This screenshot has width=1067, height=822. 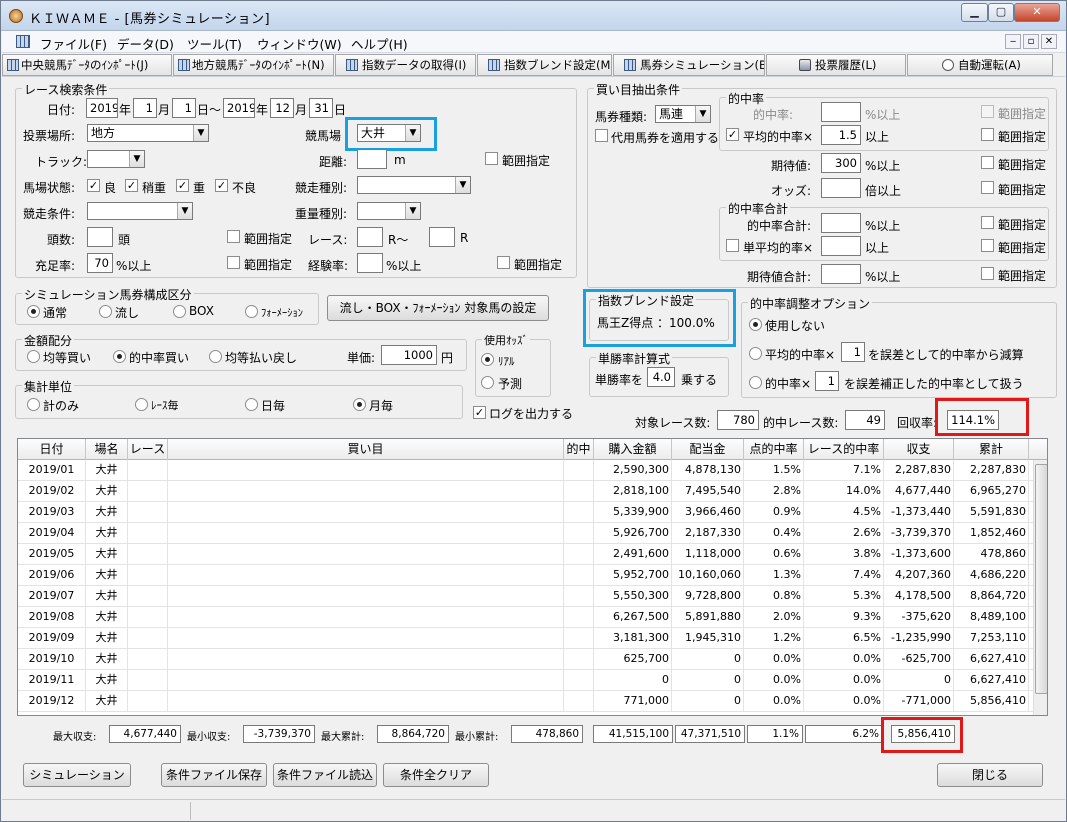 What do you see at coordinates (708, 449) in the screenshot?
I see `column-header-payout: 配当金` at bounding box center [708, 449].